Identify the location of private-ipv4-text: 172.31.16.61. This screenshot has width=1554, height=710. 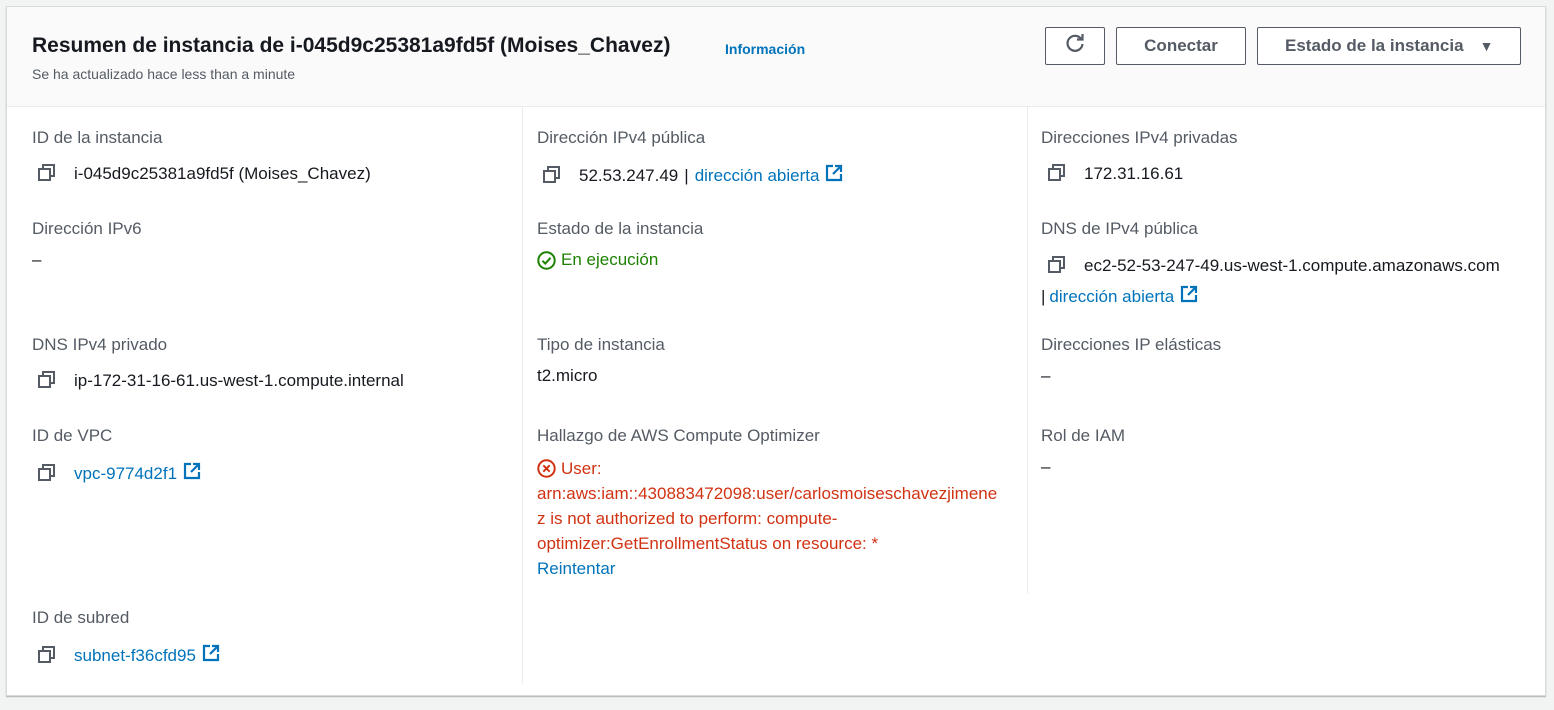
(1134, 173).